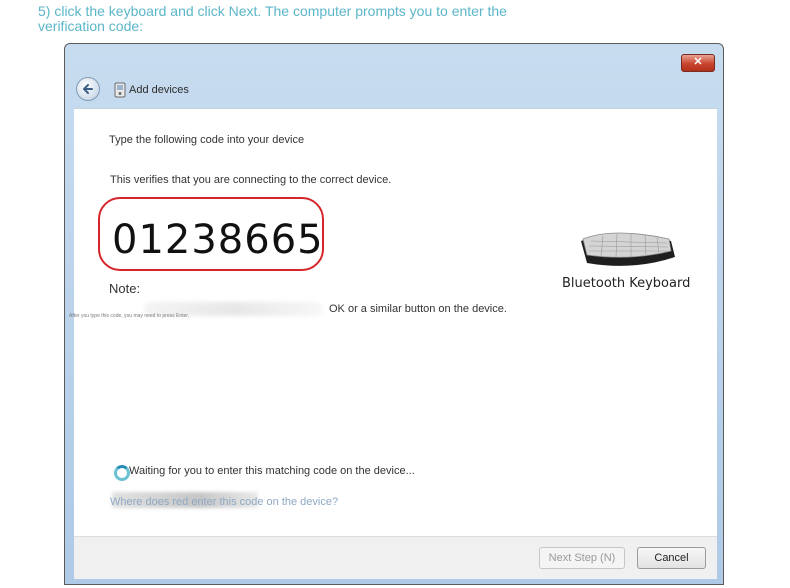 The width and height of the screenshot is (790, 588). What do you see at coordinates (207, 140) in the screenshot?
I see `instruction-text: Type the following code into your device` at bounding box center [207, 140].